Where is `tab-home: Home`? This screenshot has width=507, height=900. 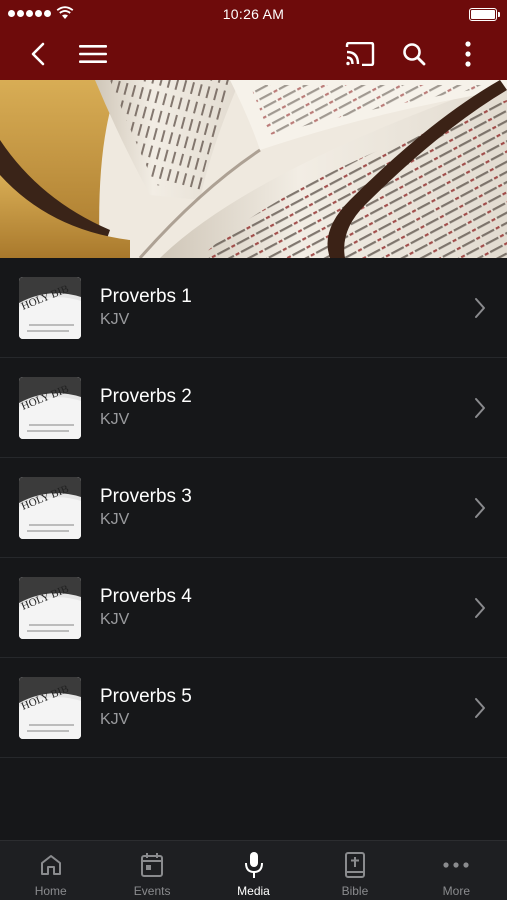
tab-home: Home is located at coordinates (50, 870).